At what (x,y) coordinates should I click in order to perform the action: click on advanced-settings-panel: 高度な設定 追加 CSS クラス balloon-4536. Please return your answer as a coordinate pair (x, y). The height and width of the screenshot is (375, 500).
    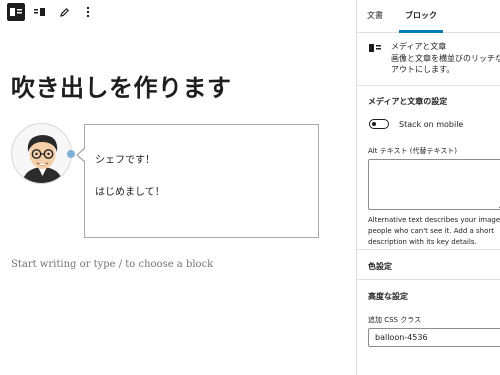
    Looking at the image, I should click on (428, 320).